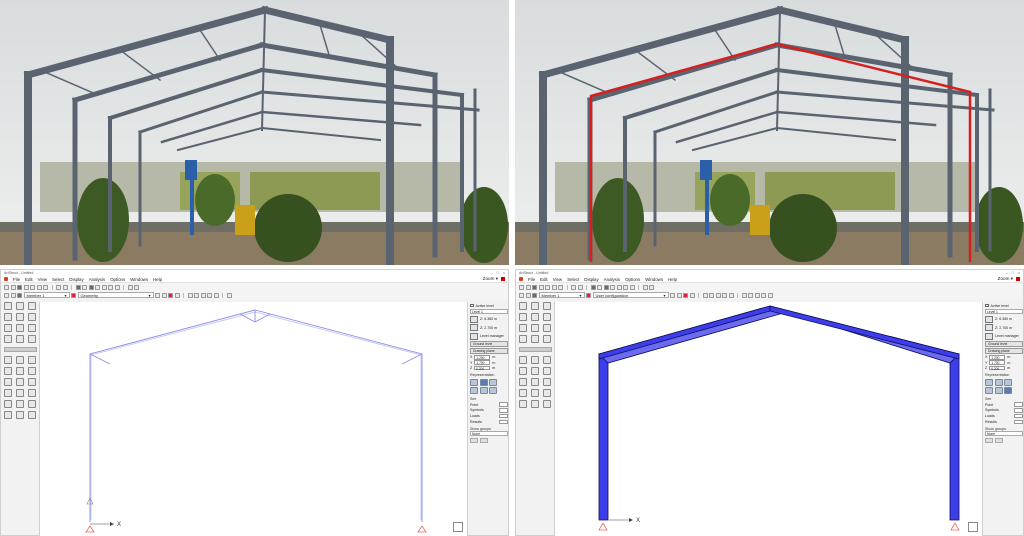 The image size is (1024, 536). What do you see at coordinates (625, 287) in the screenshot?
I see `view-icon` at bounding box center [625, 287].